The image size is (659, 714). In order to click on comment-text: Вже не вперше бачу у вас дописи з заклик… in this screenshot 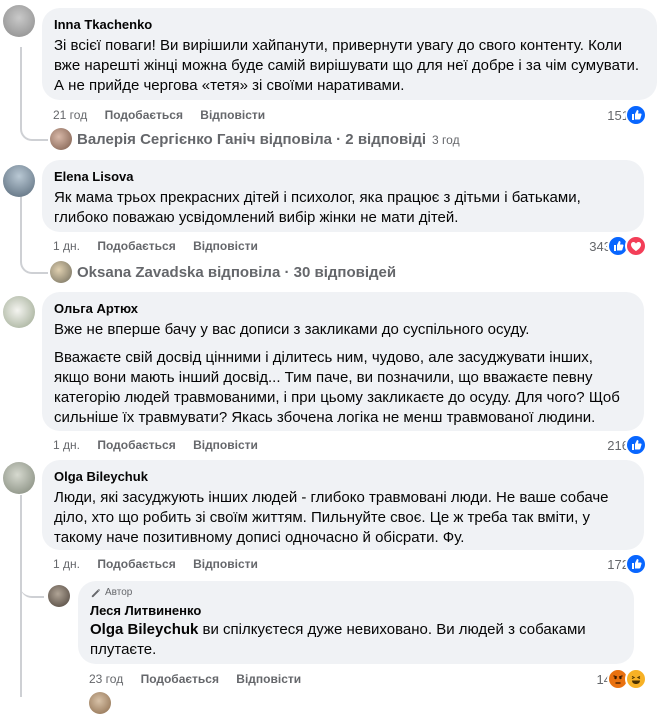, I will do `click(343, 374)`.